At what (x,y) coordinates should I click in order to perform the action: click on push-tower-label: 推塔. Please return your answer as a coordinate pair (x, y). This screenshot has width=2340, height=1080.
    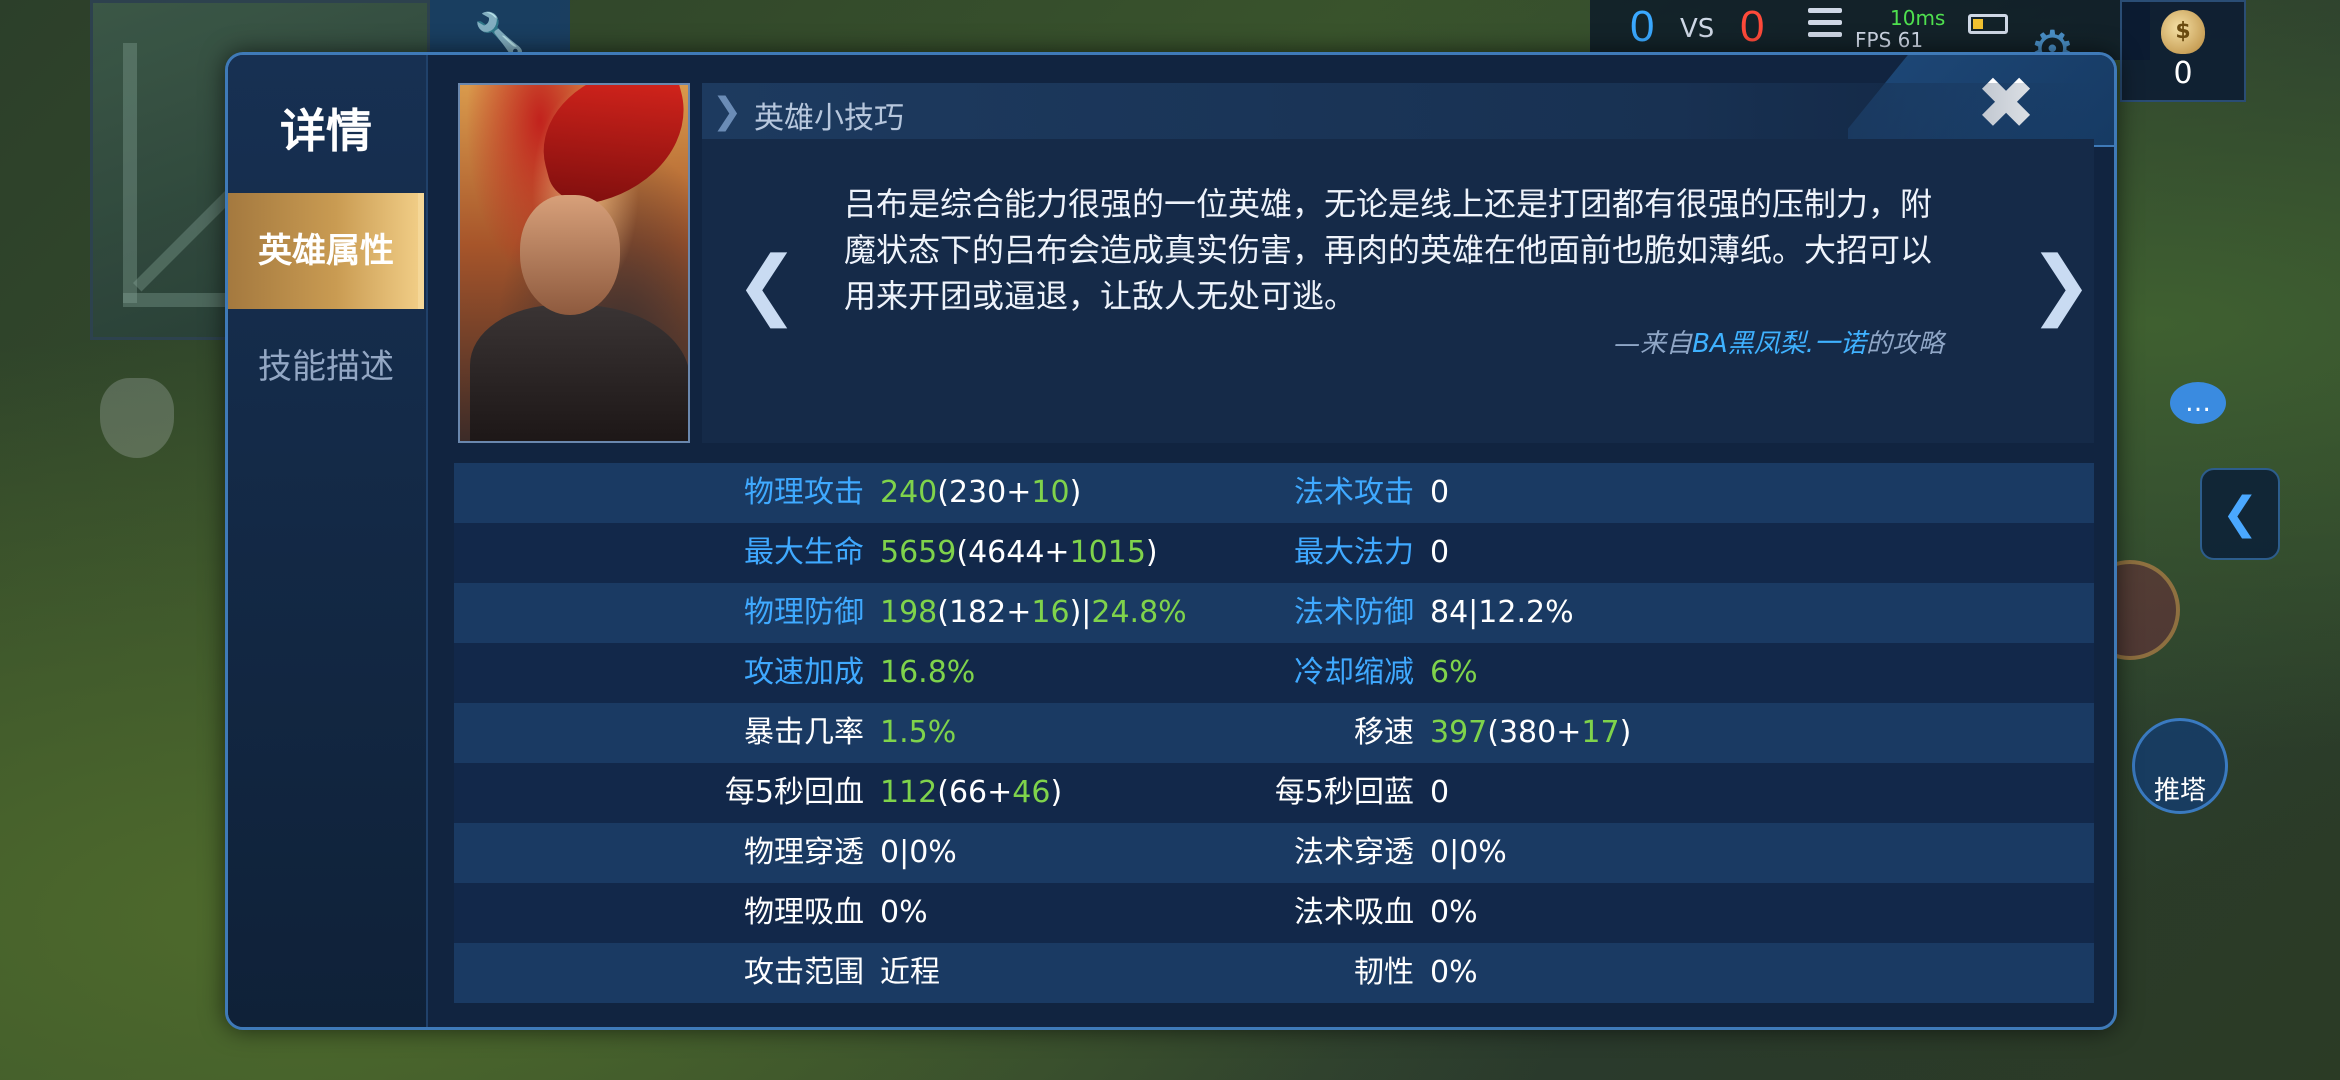
    Looking at the image, I should click on (2179, 791).